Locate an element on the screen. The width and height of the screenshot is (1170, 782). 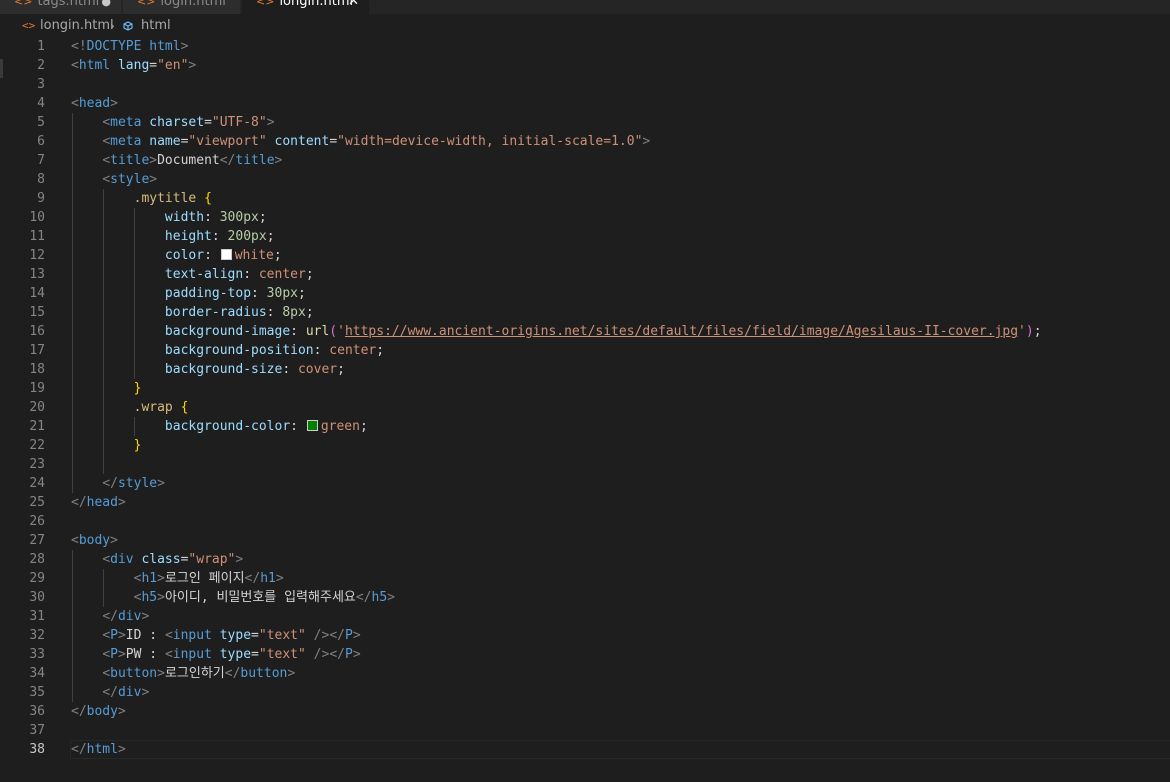
code-line: 38 </html> is located at coordinates (585, 749).